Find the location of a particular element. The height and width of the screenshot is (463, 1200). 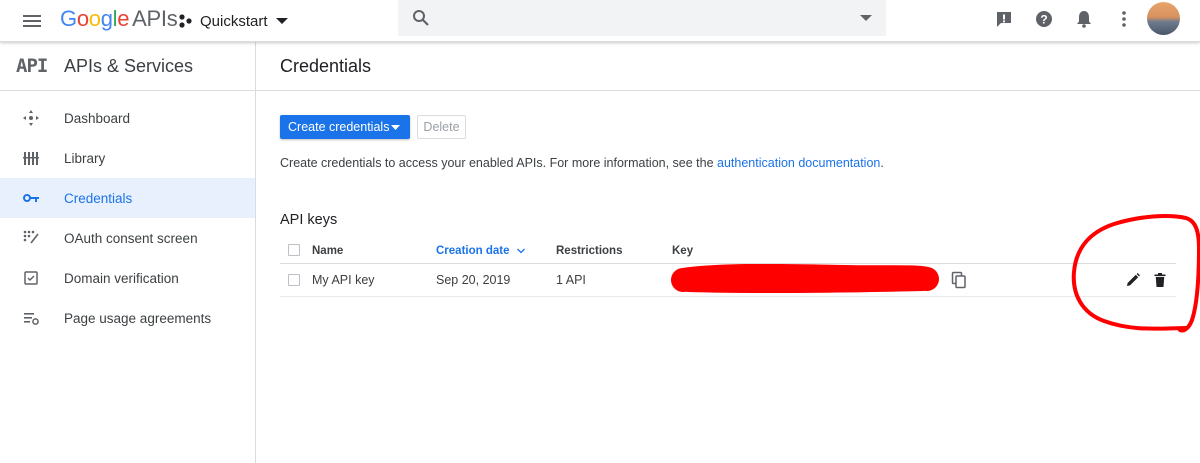

project-selector: Quickstart is located at coordinates (233, 21).